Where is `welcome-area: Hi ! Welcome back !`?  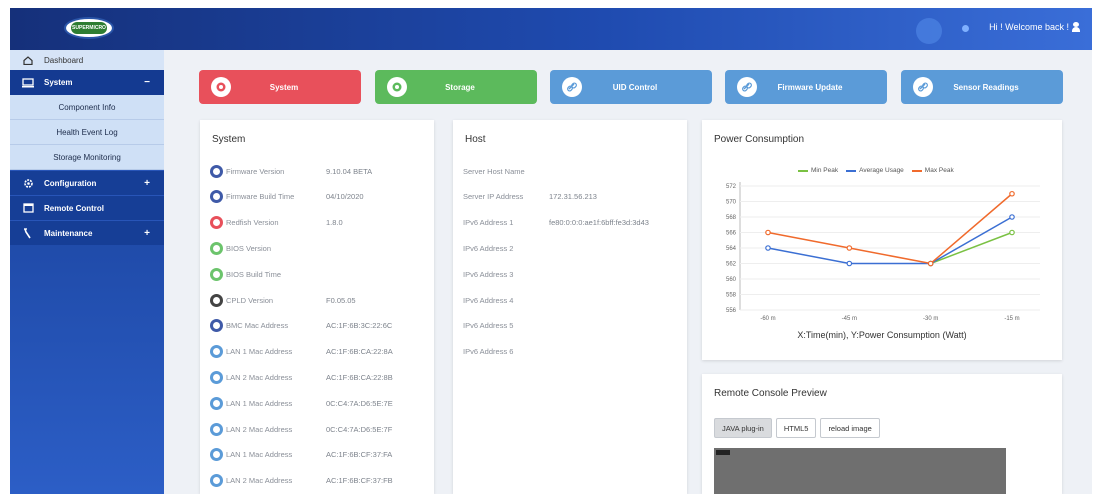 welcome-area: Hi ! Welcome back ! is located at coordinates (1034, 27).